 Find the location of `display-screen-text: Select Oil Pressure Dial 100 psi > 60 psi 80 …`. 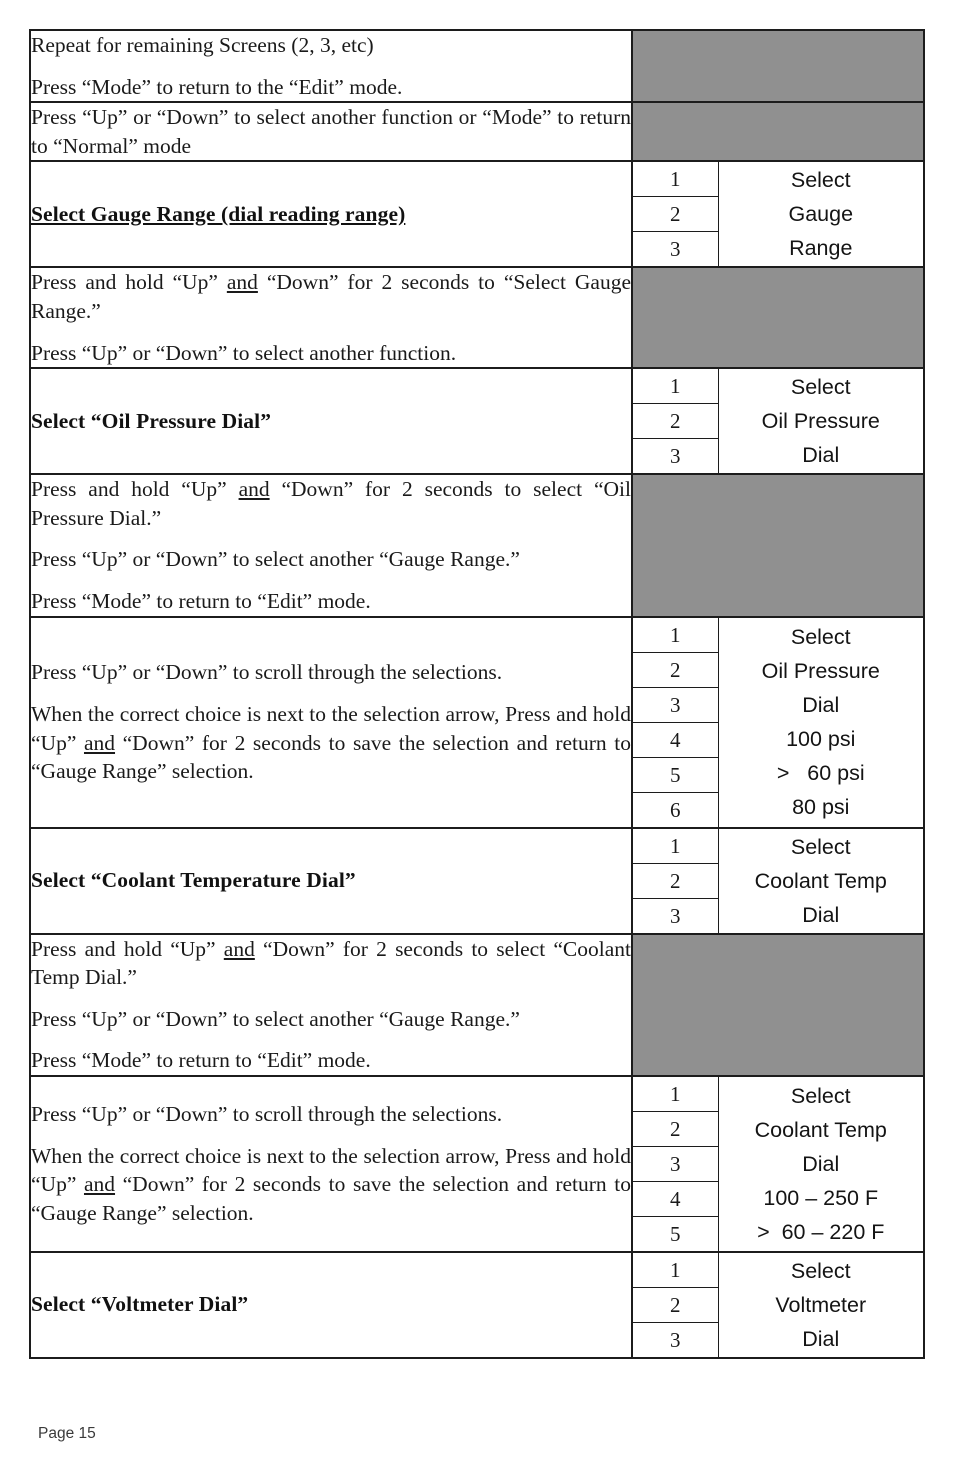

display-screen-text: Select Oil Pressure Dial 100 psi > 60 psi 80 … is located at coordinates (821, 722).